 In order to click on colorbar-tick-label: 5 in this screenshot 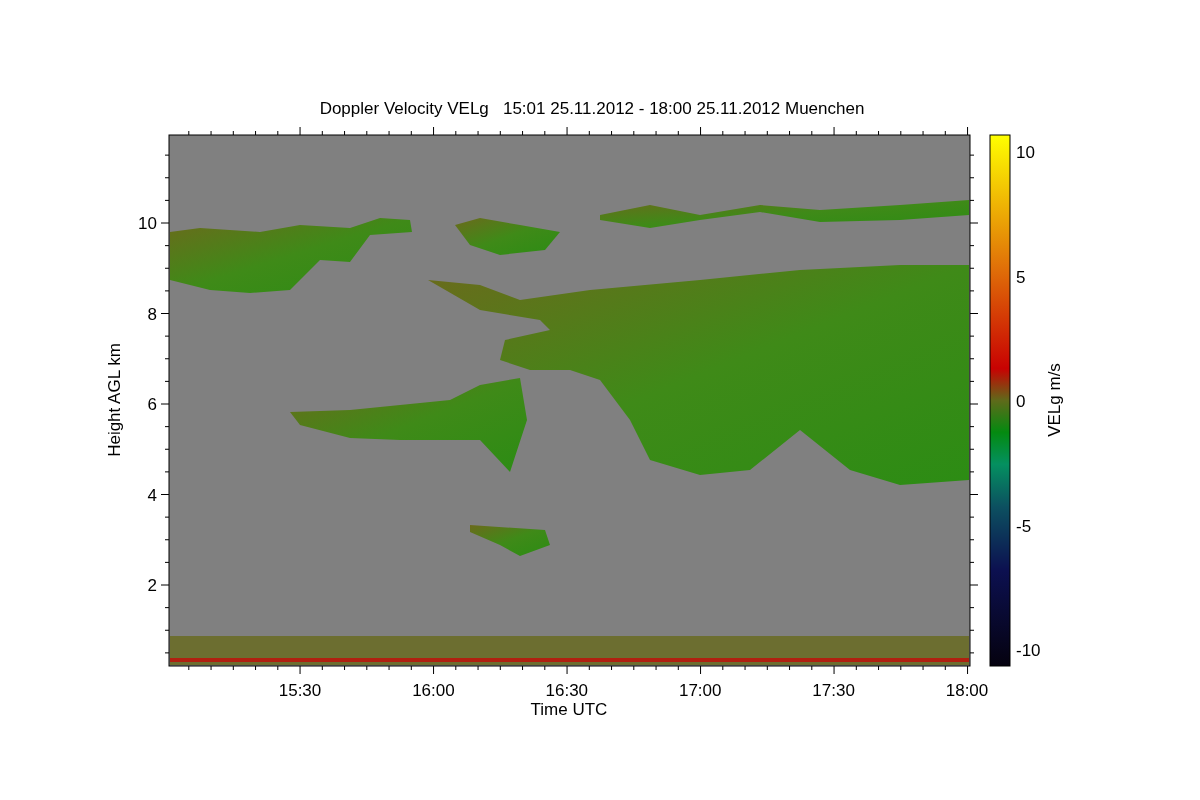, I will do `click(1021, 277)`.